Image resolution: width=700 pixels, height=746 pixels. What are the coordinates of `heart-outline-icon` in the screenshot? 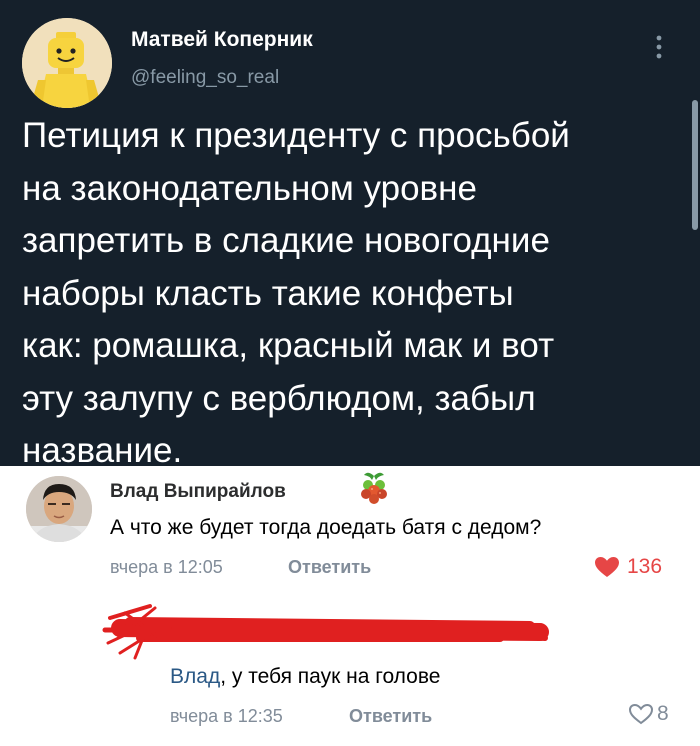 It's located at (641, 714).